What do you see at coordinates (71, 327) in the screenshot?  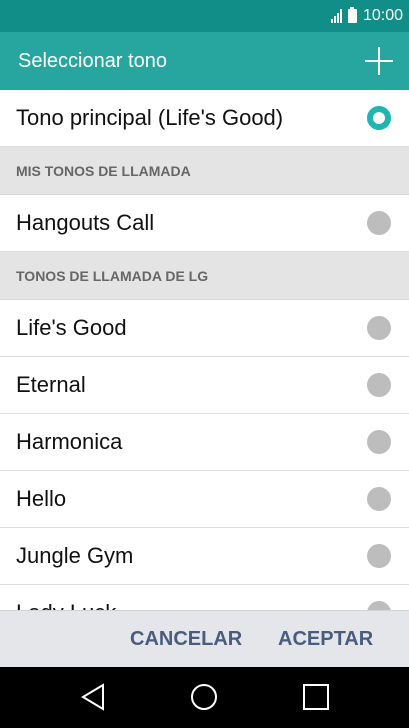 I see `list-item-label: Life's Good` at bounding box center [71, 327].